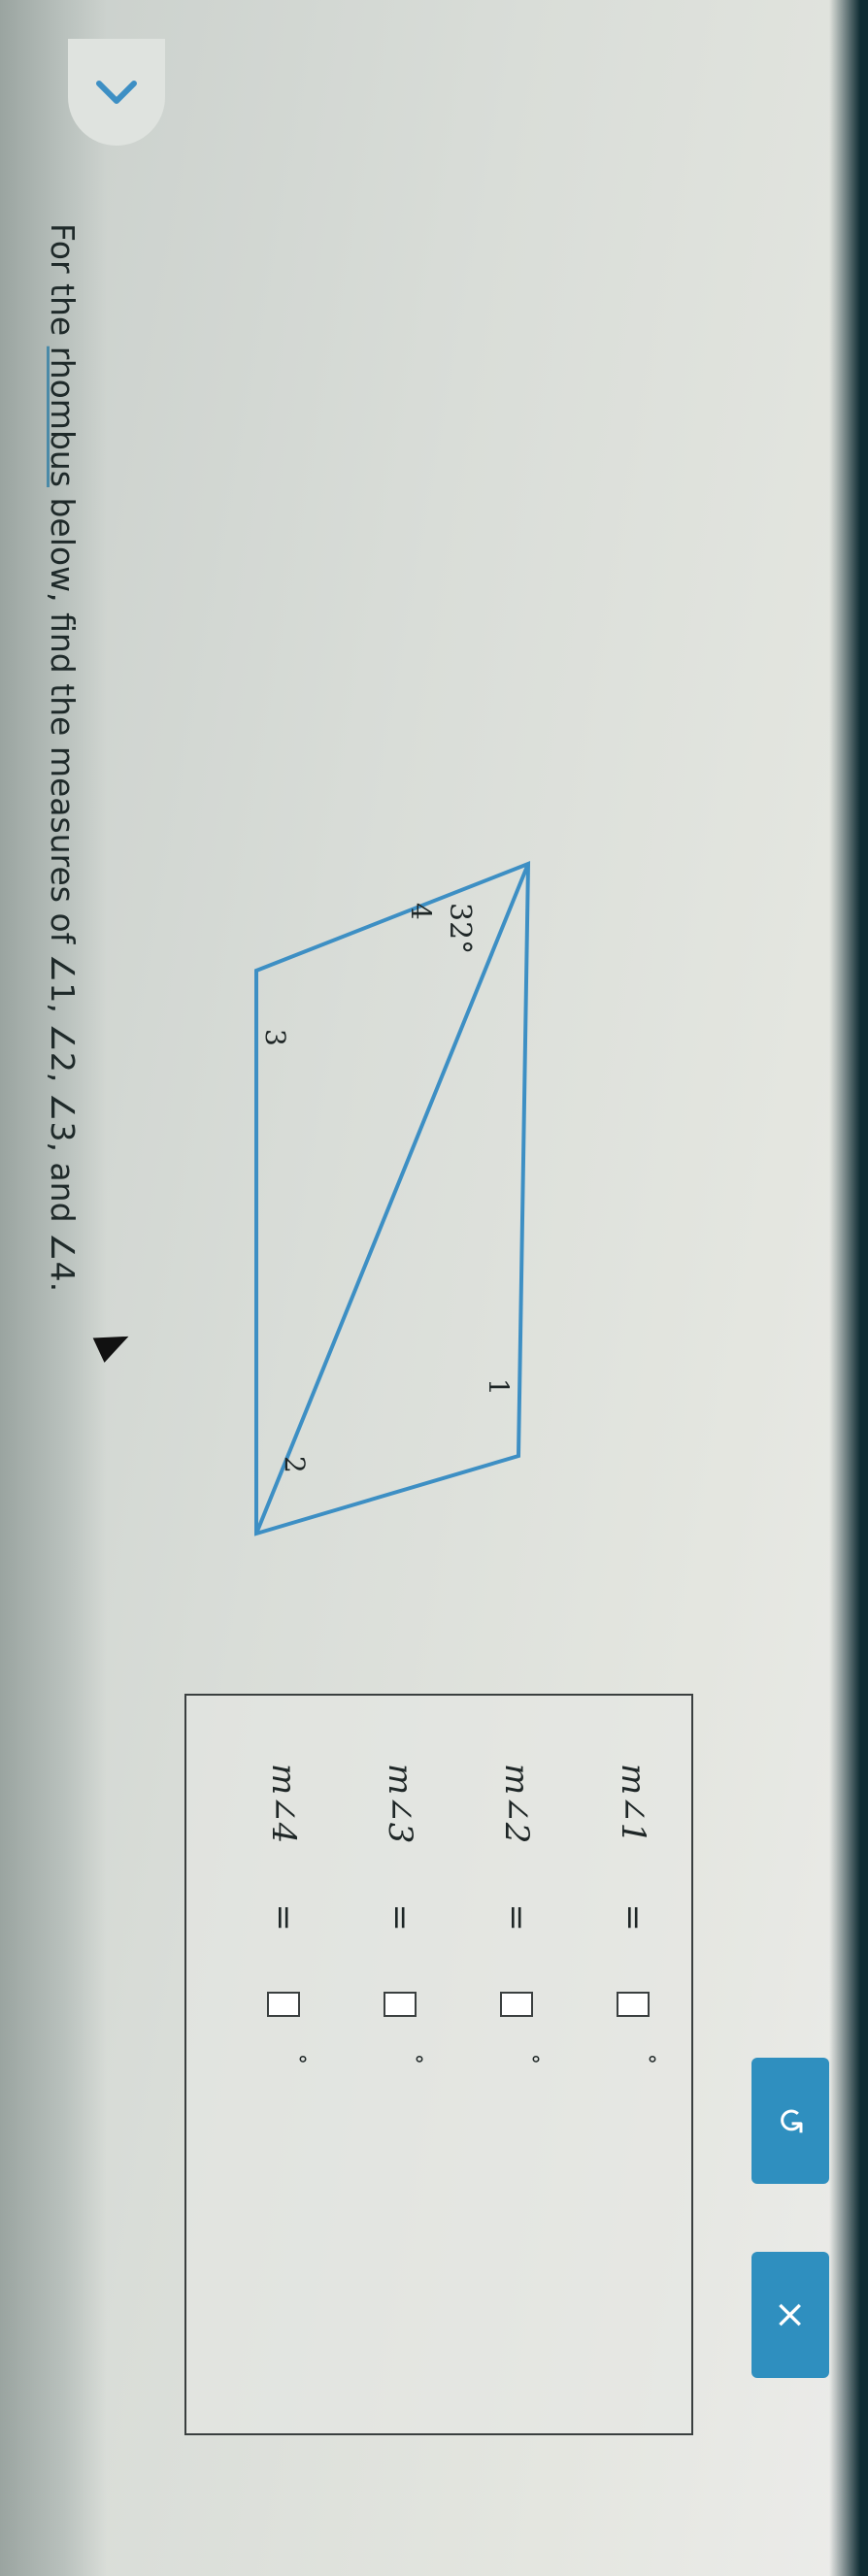 This screenshot has height=2576, width=868. Describe the element at coordinates (401, 2004) in the screenshot. I see `angle-3-input` at that location.